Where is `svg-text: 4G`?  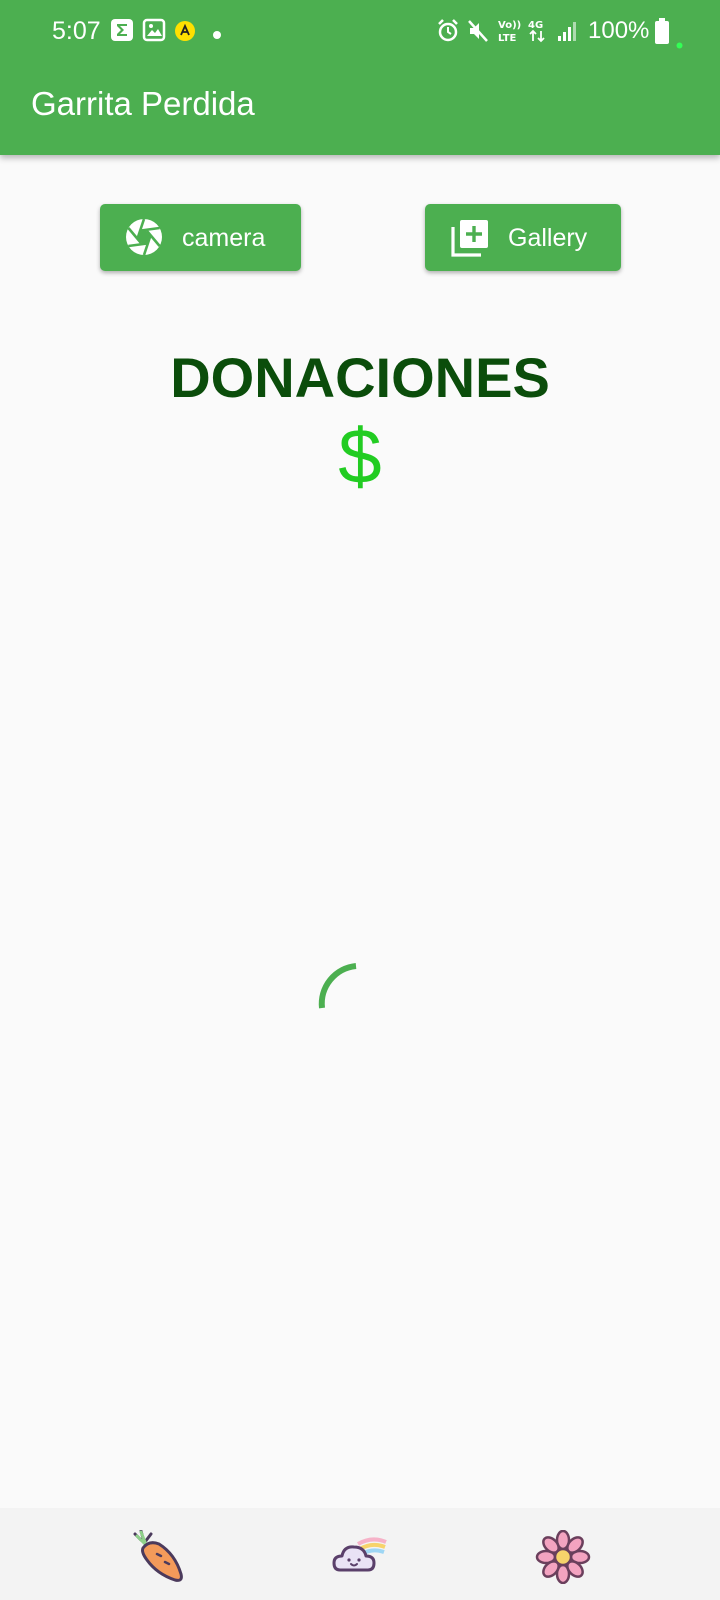 svg-text: 4G is located at coordinates (535, 25).